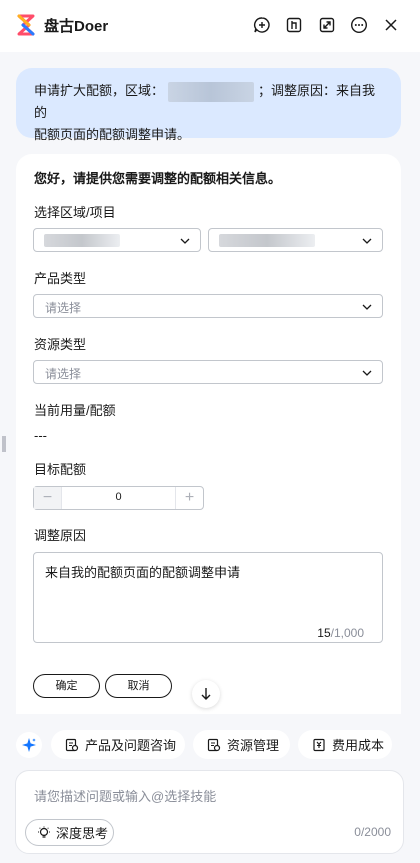 The height and width of the screenshot is (863, 420). What do you see at coordinates (214, 744) in the screenshot?
I see `resource-manage-icon` at bounding box center [214, 744].